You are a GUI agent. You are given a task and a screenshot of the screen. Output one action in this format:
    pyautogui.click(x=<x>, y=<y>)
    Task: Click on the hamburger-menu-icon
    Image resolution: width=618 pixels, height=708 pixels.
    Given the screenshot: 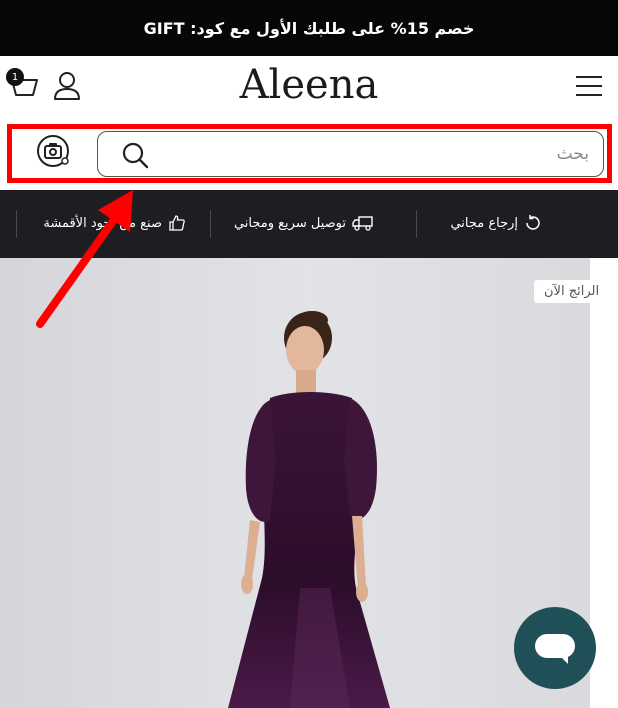 What is the action you would take?
    pyautogui.click(x=589, y=87)
    